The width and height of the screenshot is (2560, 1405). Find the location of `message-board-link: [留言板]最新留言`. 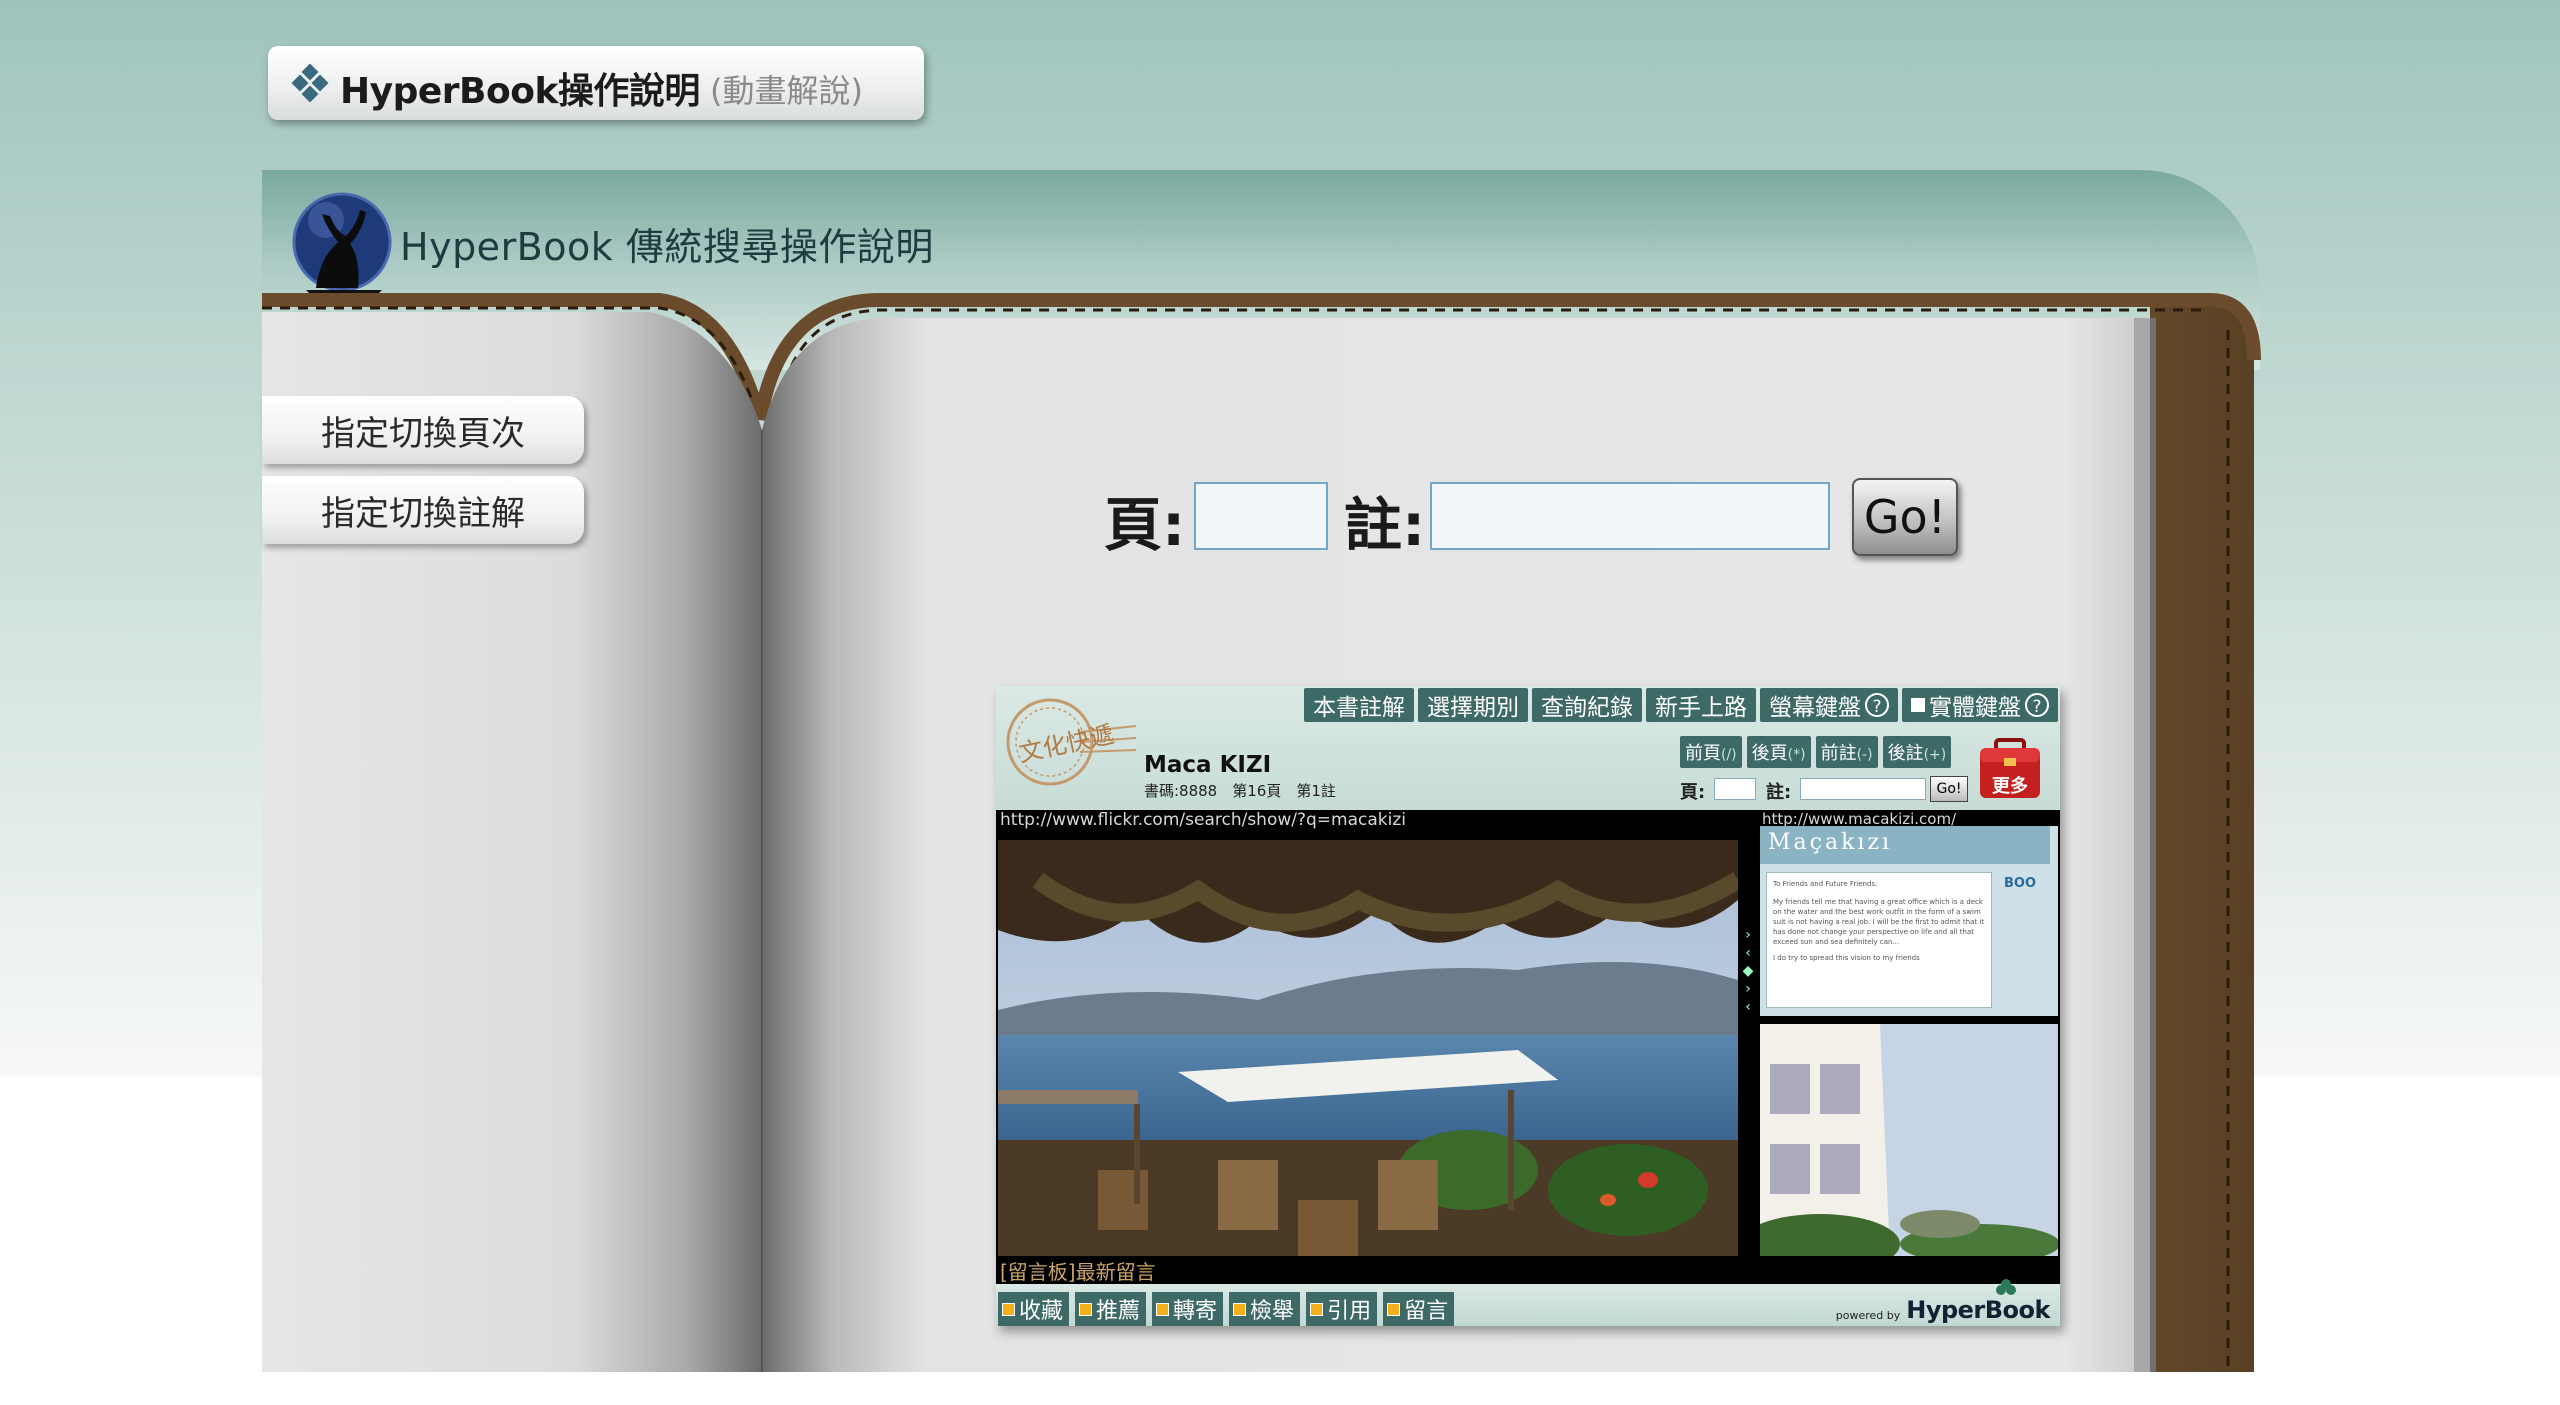

message-board-link: [留言板]最新留言 is located at coordinates (1078, 1270).